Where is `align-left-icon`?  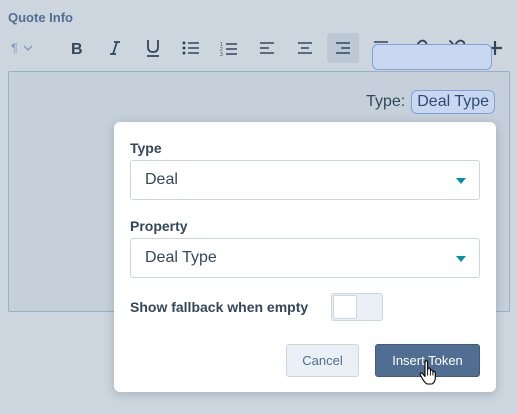 align-left-icon is located at coordinates (267, 48).